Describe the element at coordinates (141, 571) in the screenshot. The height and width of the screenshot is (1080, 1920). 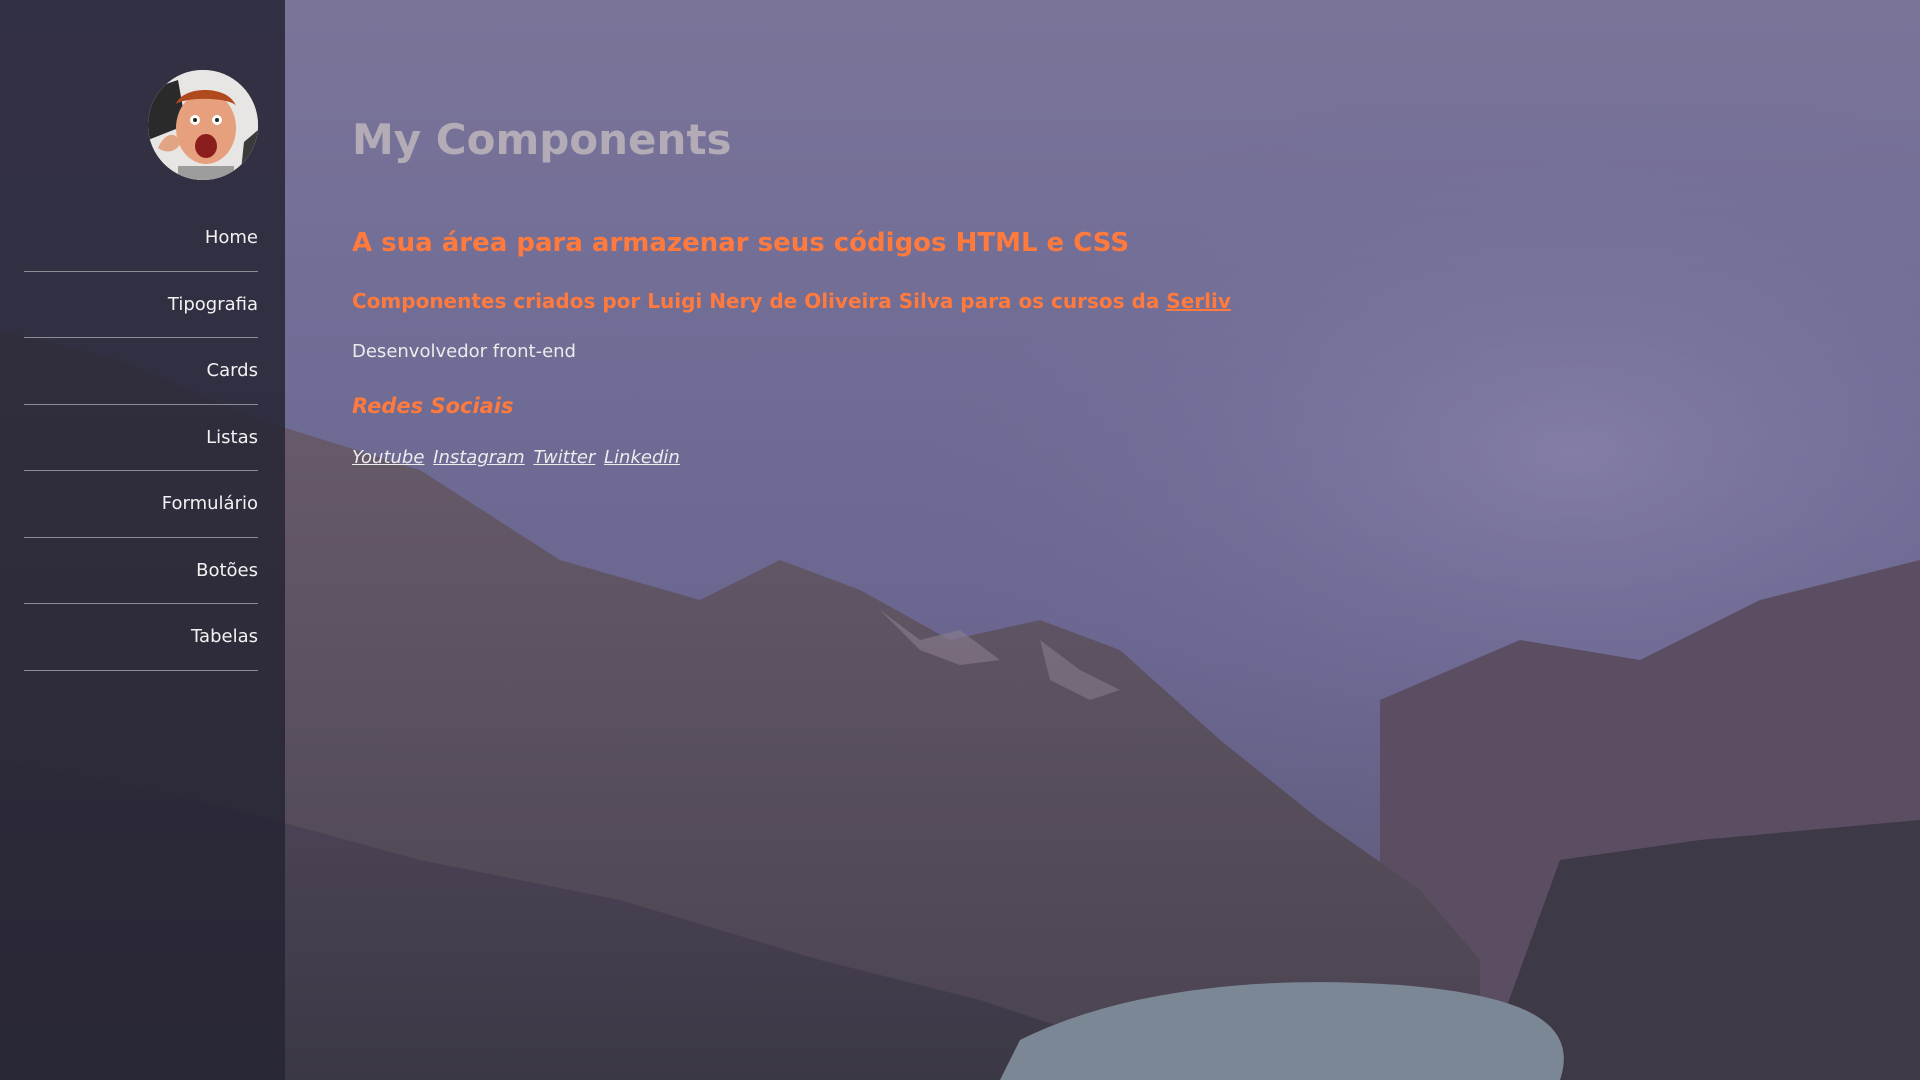
I see `sidebar-item-botoes: Botões` at that location.